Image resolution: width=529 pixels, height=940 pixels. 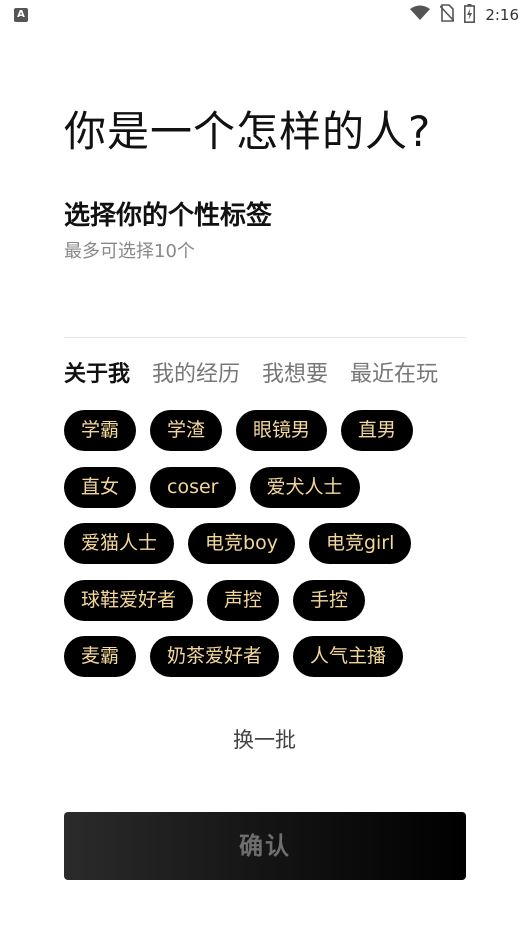 I want to click on tag-row: 爱猫人士 电竞boy 电竞girl, so click(x=238, y=543).